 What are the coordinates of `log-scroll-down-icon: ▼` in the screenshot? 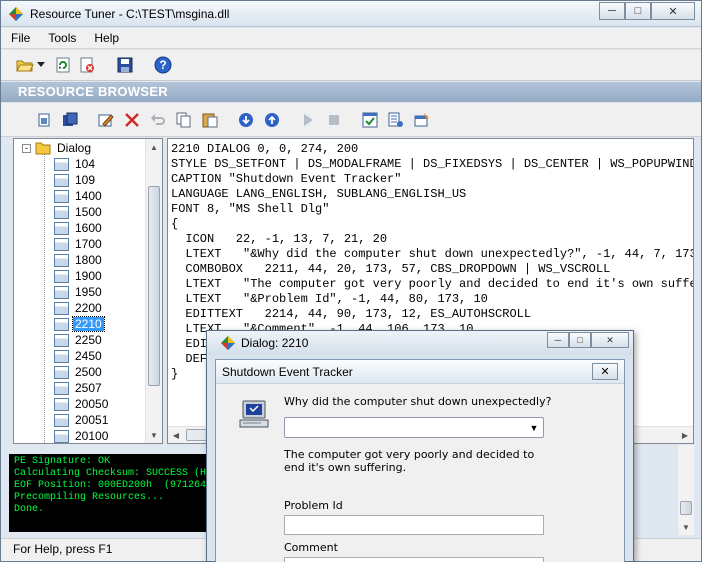 It's located at (686, 527).